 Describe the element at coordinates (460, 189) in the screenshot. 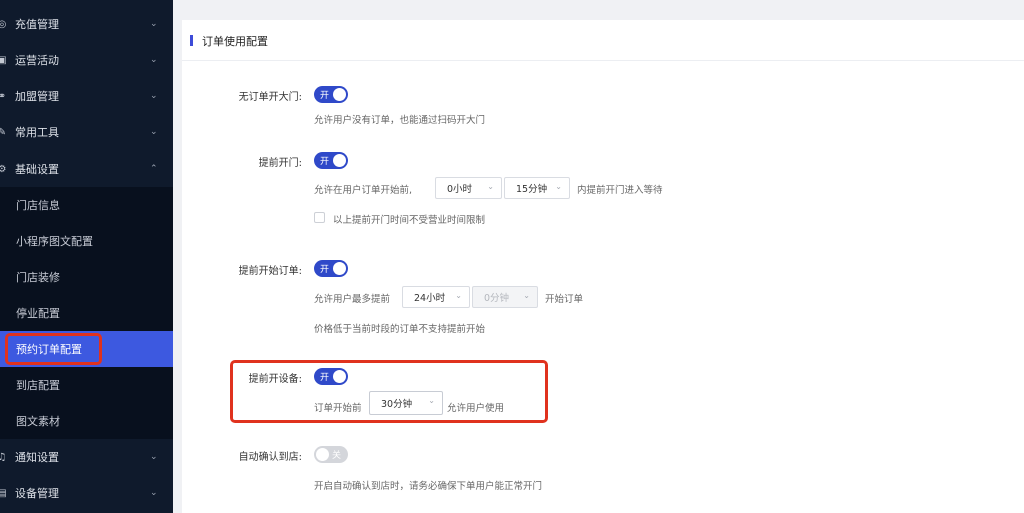

I see `select-value: 0小时` at that location.